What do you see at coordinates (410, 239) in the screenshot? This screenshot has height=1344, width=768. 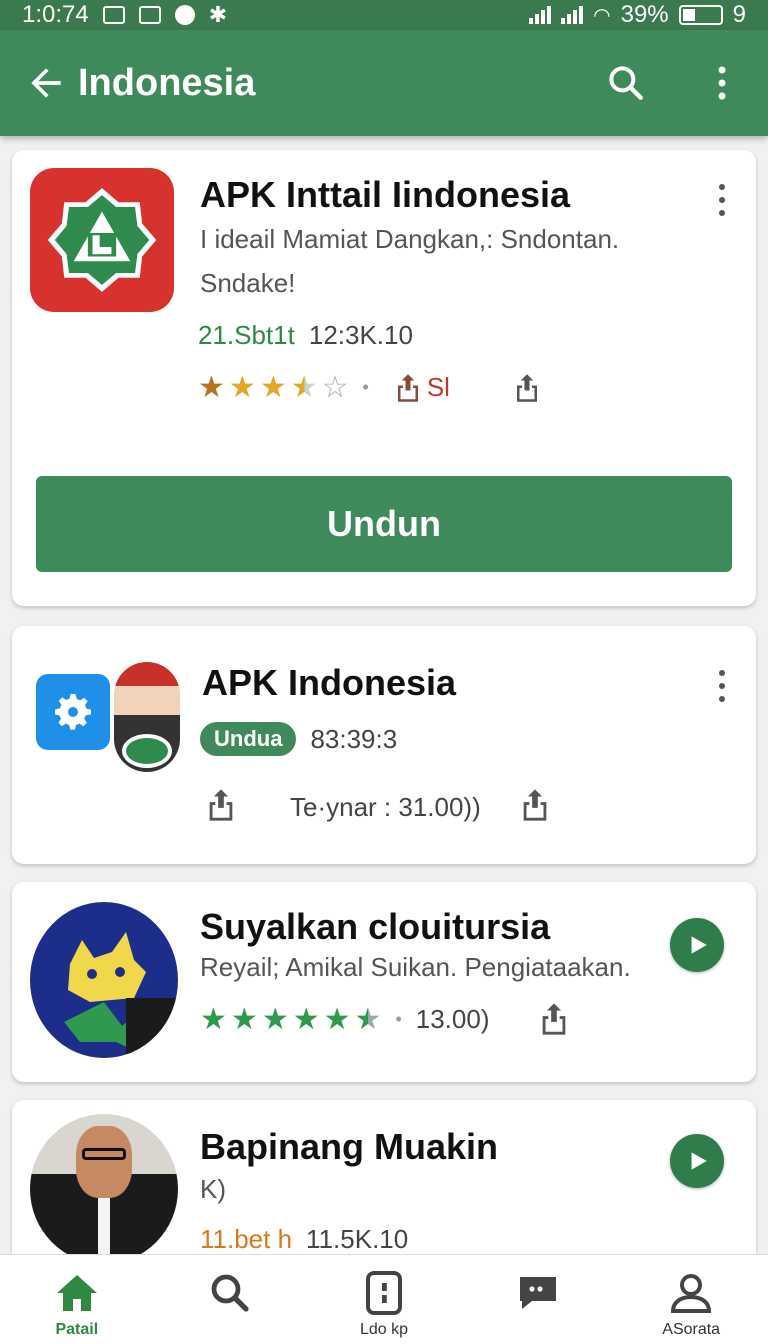 I see `app-description: I ideail Mamiat Dangkan,: Sndontan.` at bounding box center [410, 239].